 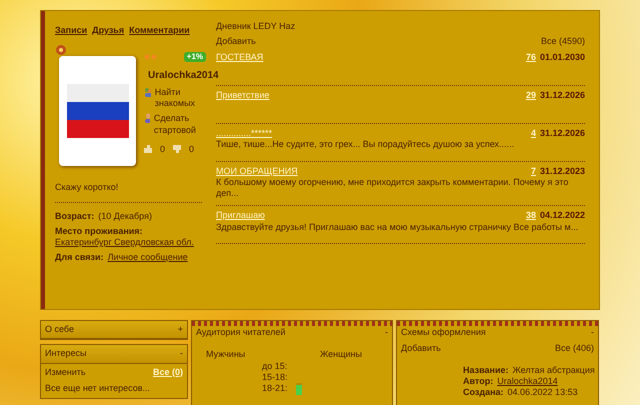 I want to click on all-themes-link: Все (406), so click(x=574, y=348).